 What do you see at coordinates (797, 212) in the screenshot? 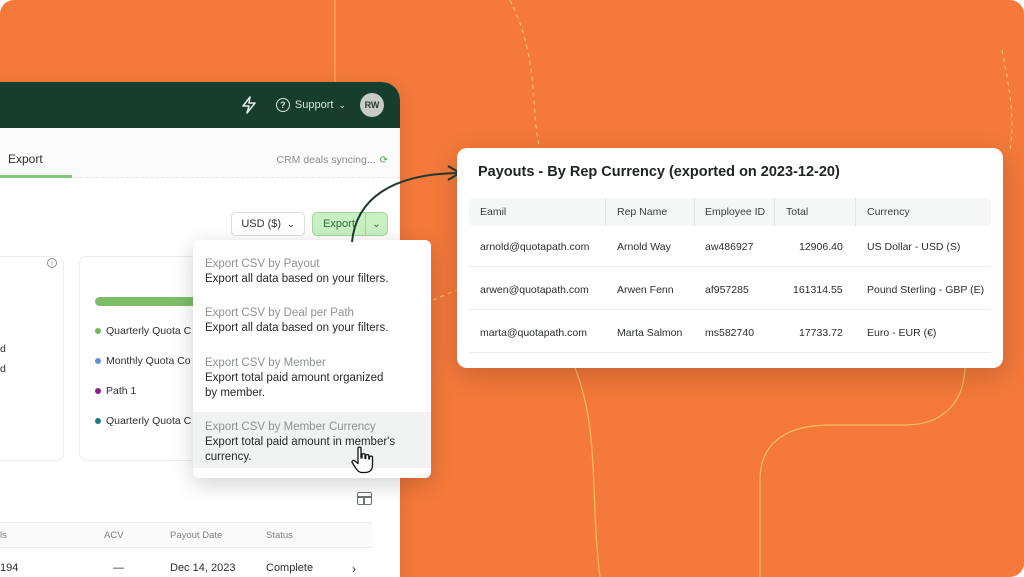
I see `column-header-total: Total` at bounding box center [797, 212].